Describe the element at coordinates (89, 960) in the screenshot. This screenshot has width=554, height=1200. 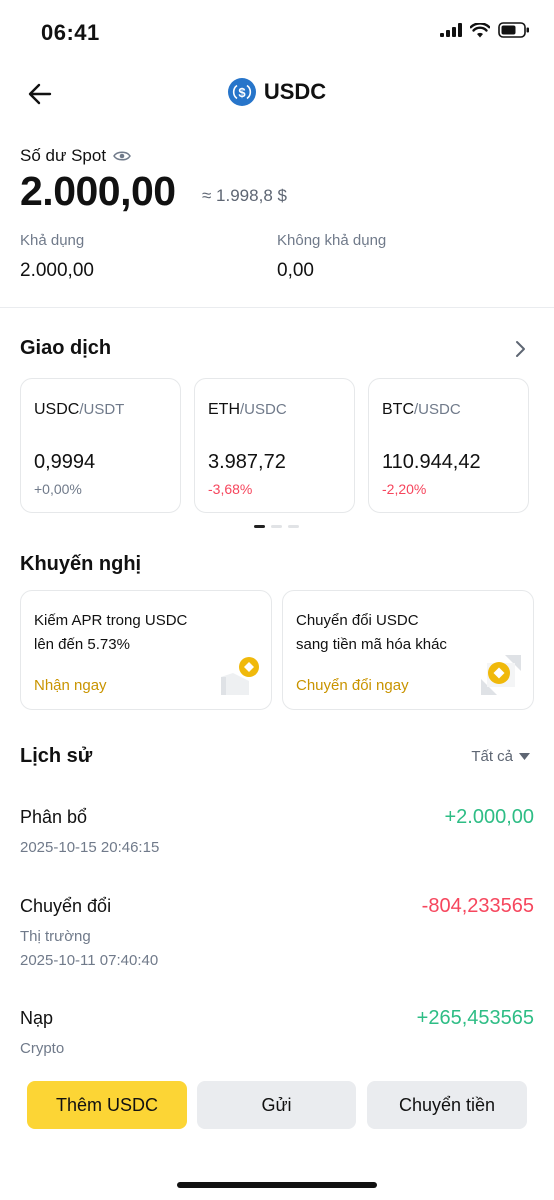
I see `history-item-time: 2025-10-11 07:40:40` at that location.